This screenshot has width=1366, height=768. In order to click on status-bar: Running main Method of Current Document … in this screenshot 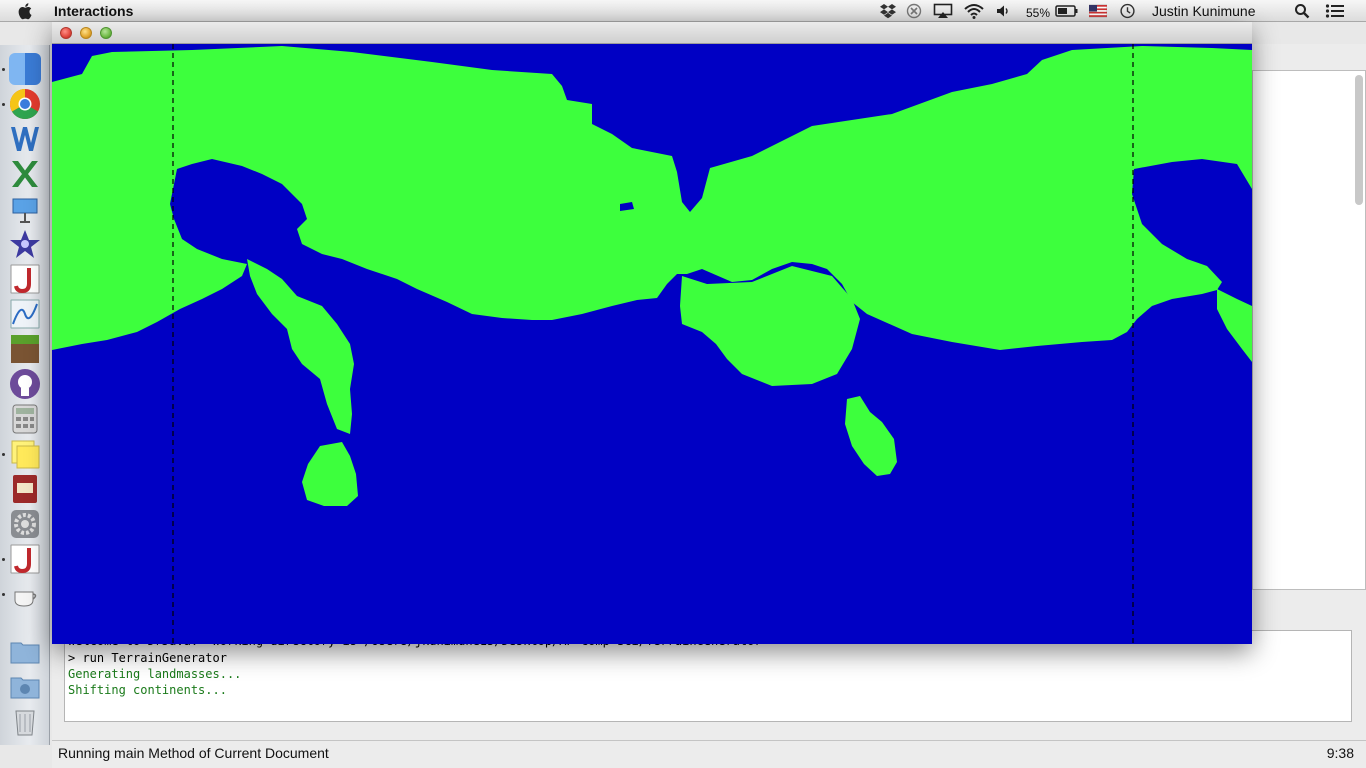, I will do `click(709, 754)`.